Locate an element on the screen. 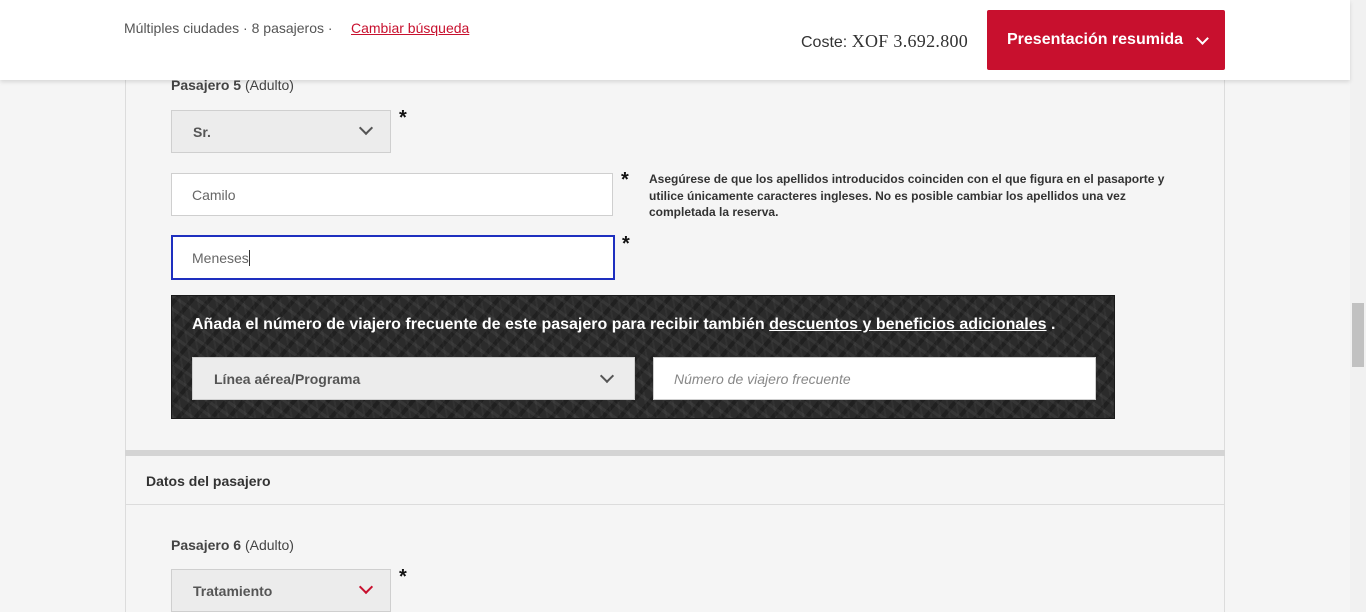 This screenshot has height=612, width=1366. section-title: Datos del pasajero is located at coordinates (208, 481).